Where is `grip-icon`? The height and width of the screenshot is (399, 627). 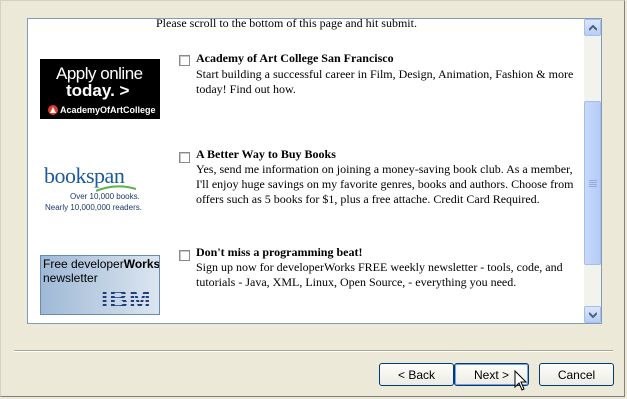
grip-icon is located at coordinates (593, 184).